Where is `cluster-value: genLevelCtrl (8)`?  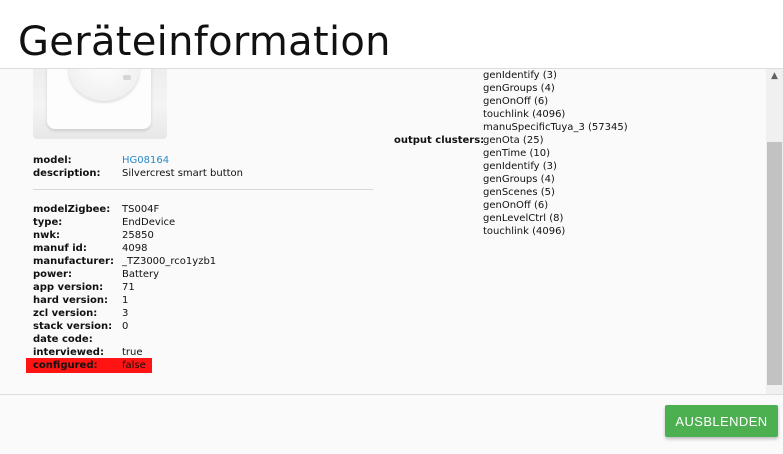
cluster-value: genLevelCtrl (8) is located at coordinates (523, 218).